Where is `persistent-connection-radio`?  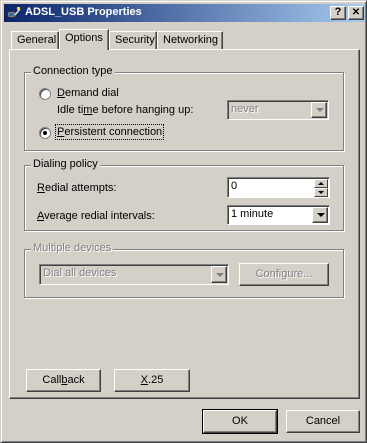 persistent-connection-radio is located at coordinates (45, 133).